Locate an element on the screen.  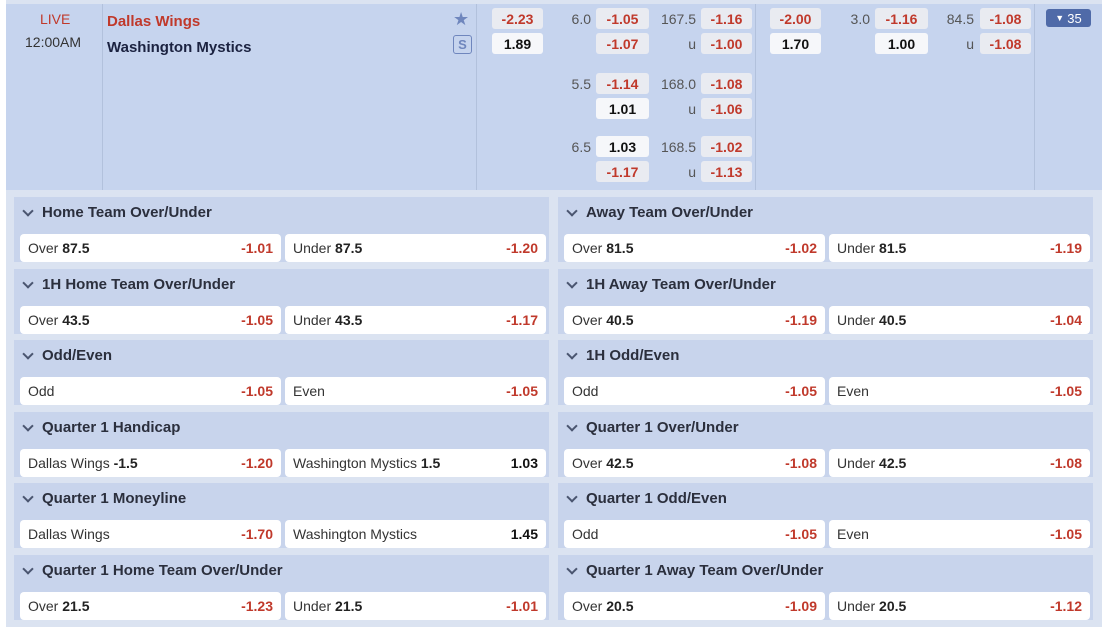
selection-button: Under 42.5 -1.08 is located at coordinates (959, 463).